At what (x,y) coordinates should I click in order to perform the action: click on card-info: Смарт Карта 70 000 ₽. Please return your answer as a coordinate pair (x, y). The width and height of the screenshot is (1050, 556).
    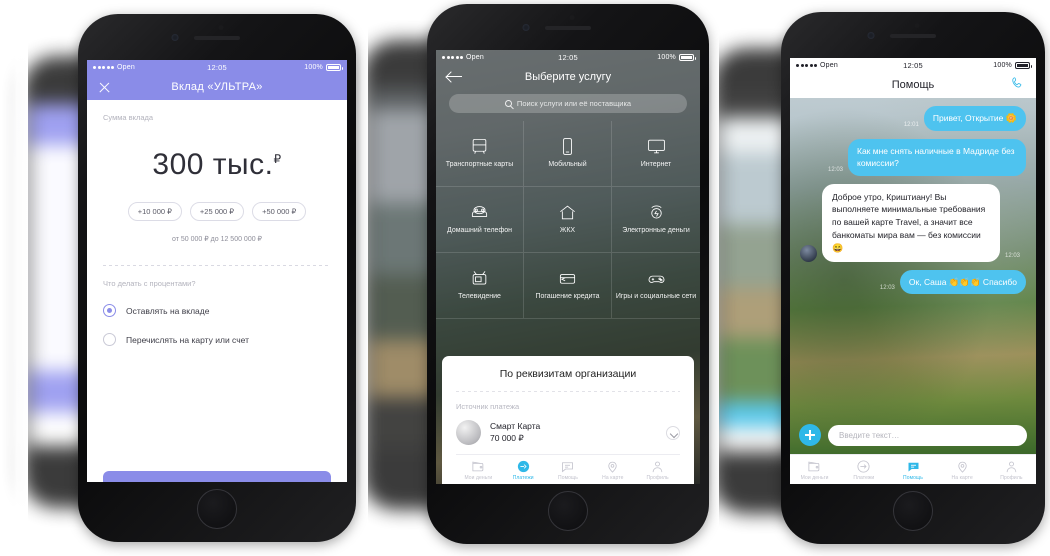
    Looking at the image, I should click on (515, 432).